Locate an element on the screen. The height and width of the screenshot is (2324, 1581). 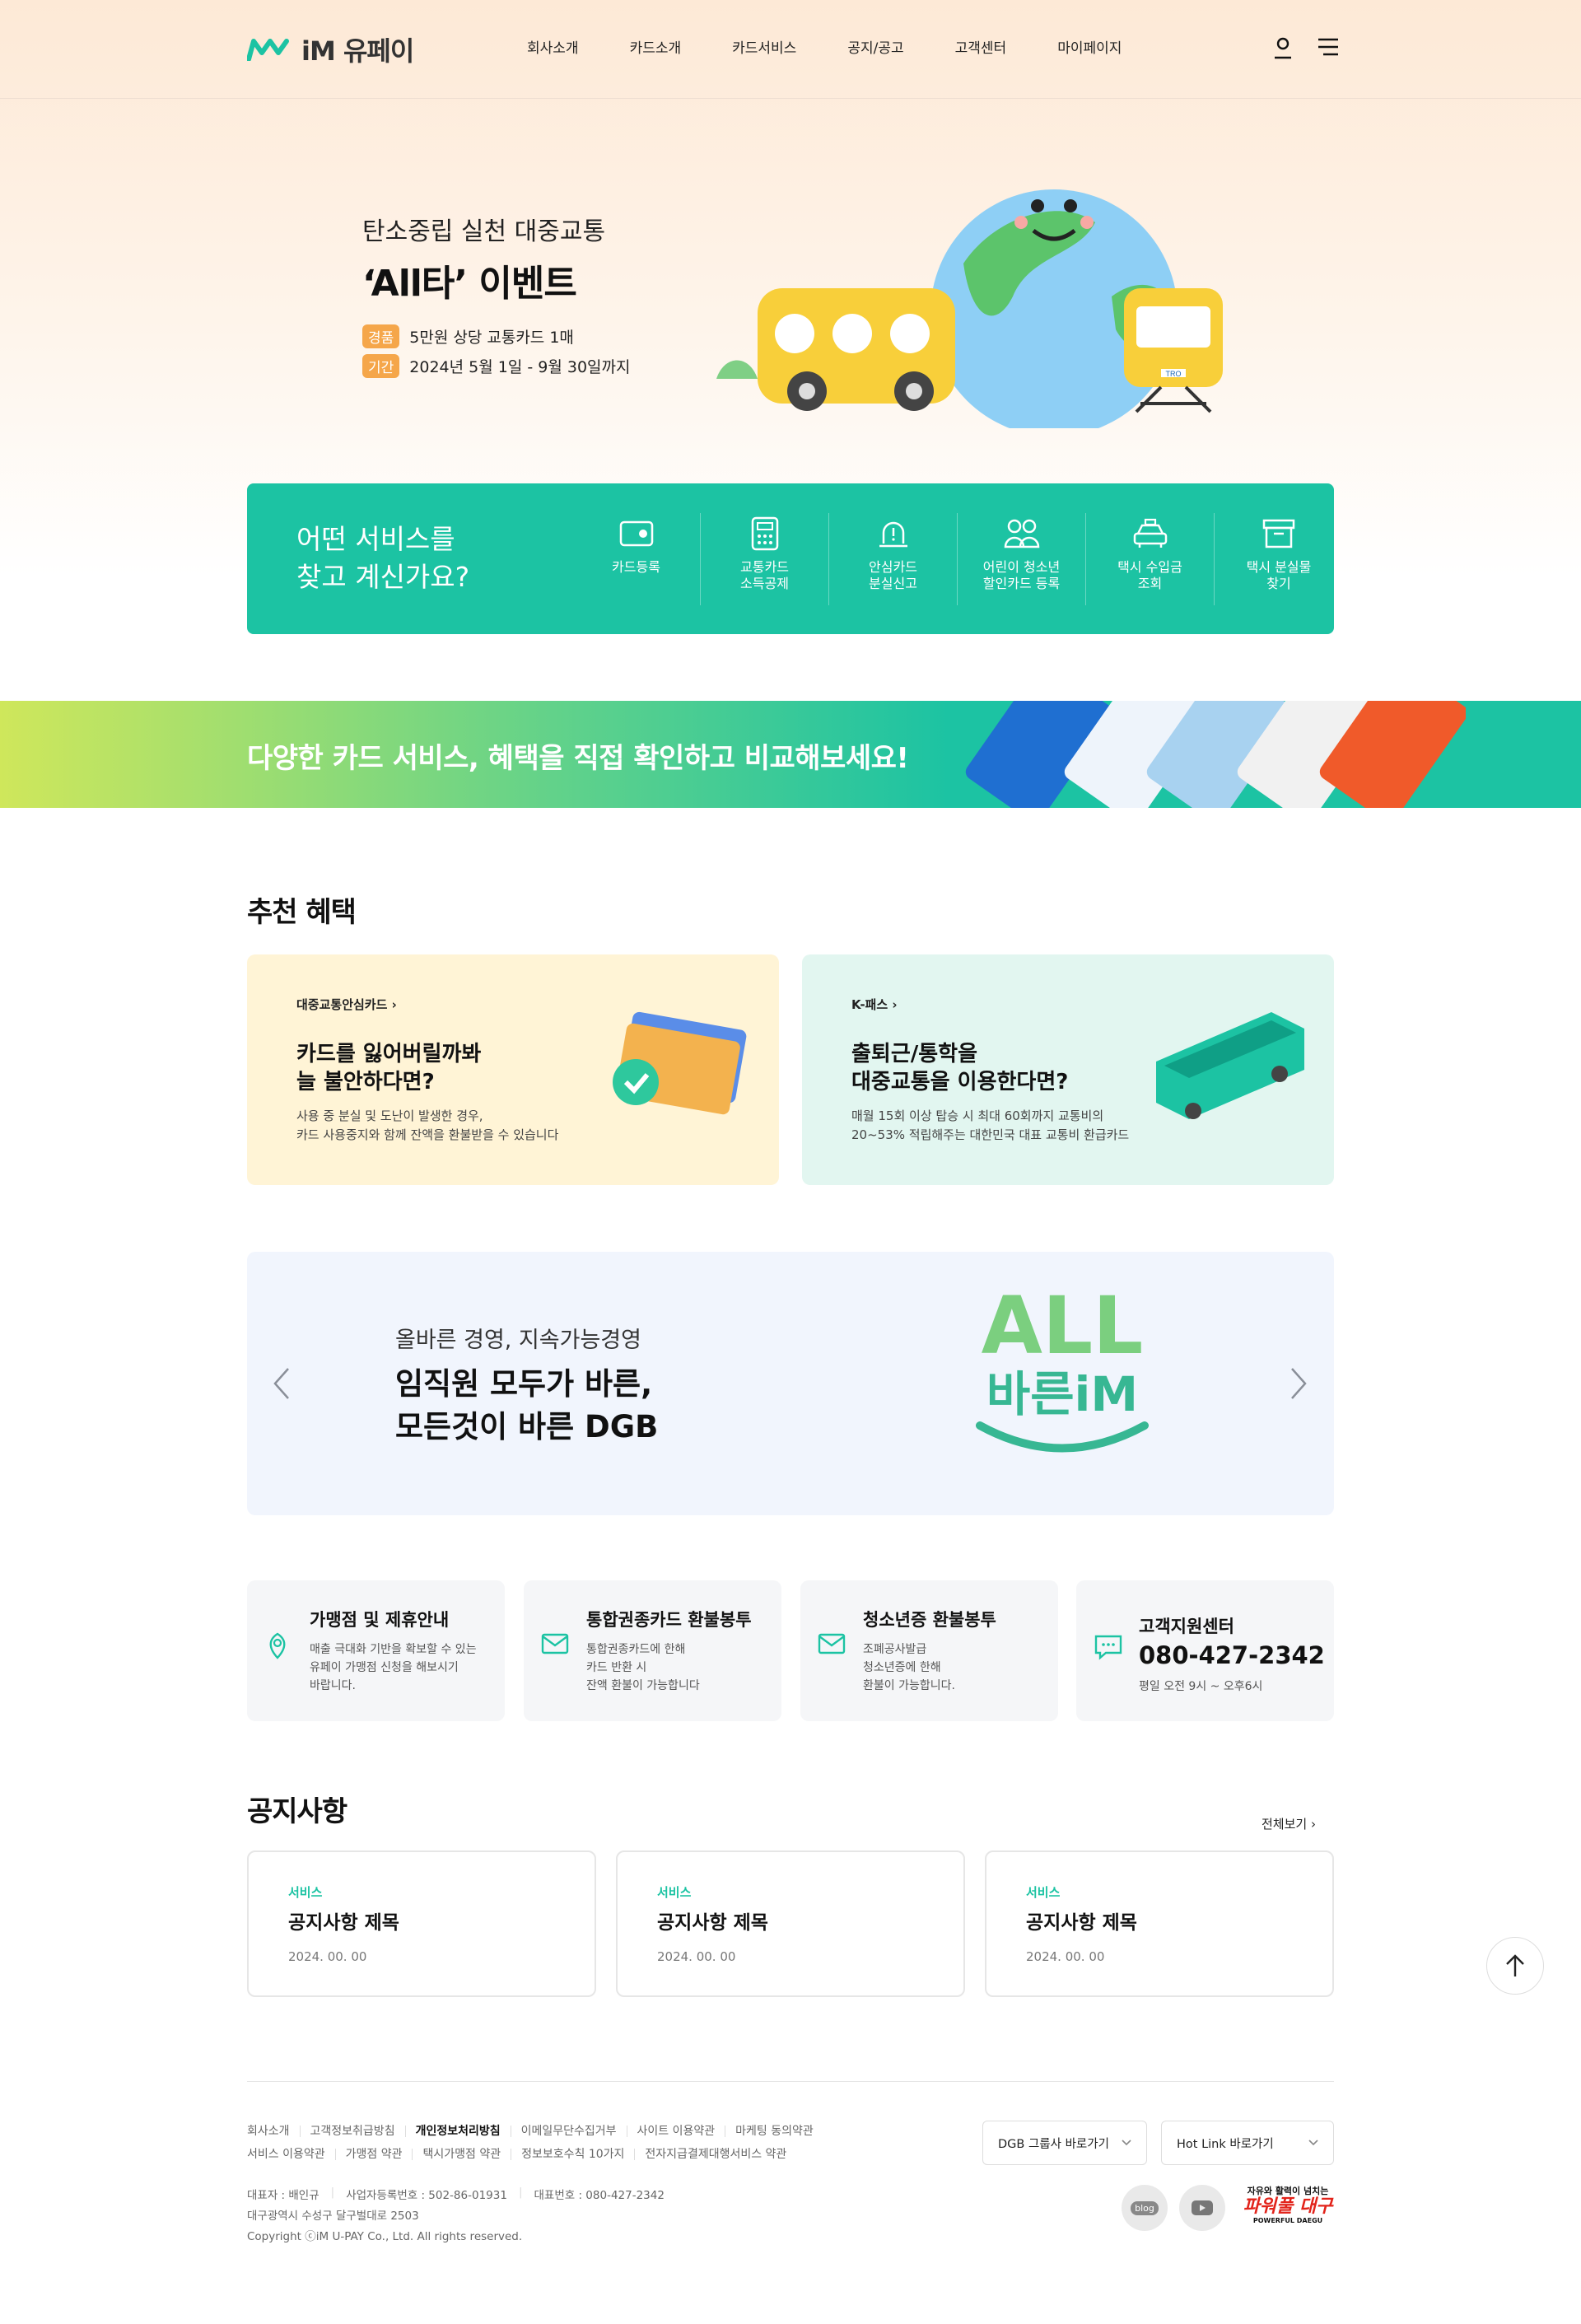
benefit-title-line2: 대중교통을 이용한다면? is located at coordinates (960, 1082).